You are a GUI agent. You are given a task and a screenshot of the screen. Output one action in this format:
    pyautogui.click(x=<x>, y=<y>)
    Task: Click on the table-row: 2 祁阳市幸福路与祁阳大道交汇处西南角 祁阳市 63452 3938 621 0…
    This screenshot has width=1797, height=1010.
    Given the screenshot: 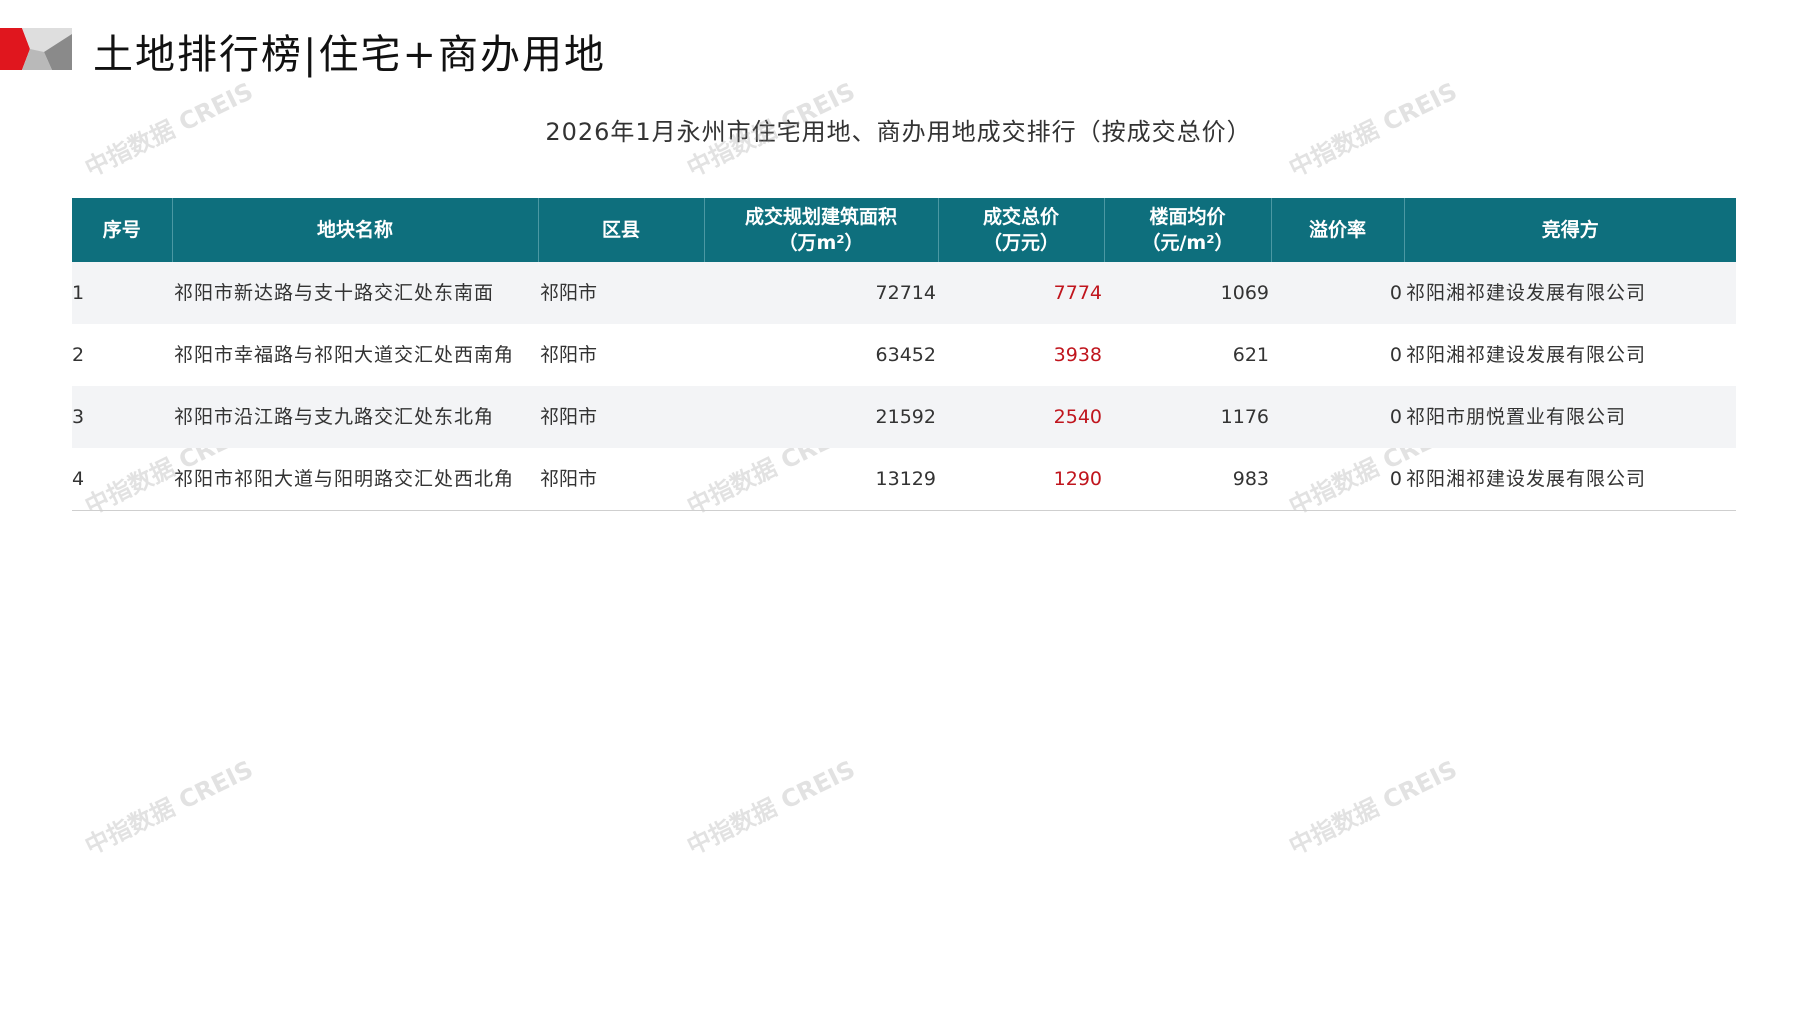 What is the action you would take?
    pyautogui.click(x=904, y=355)
    